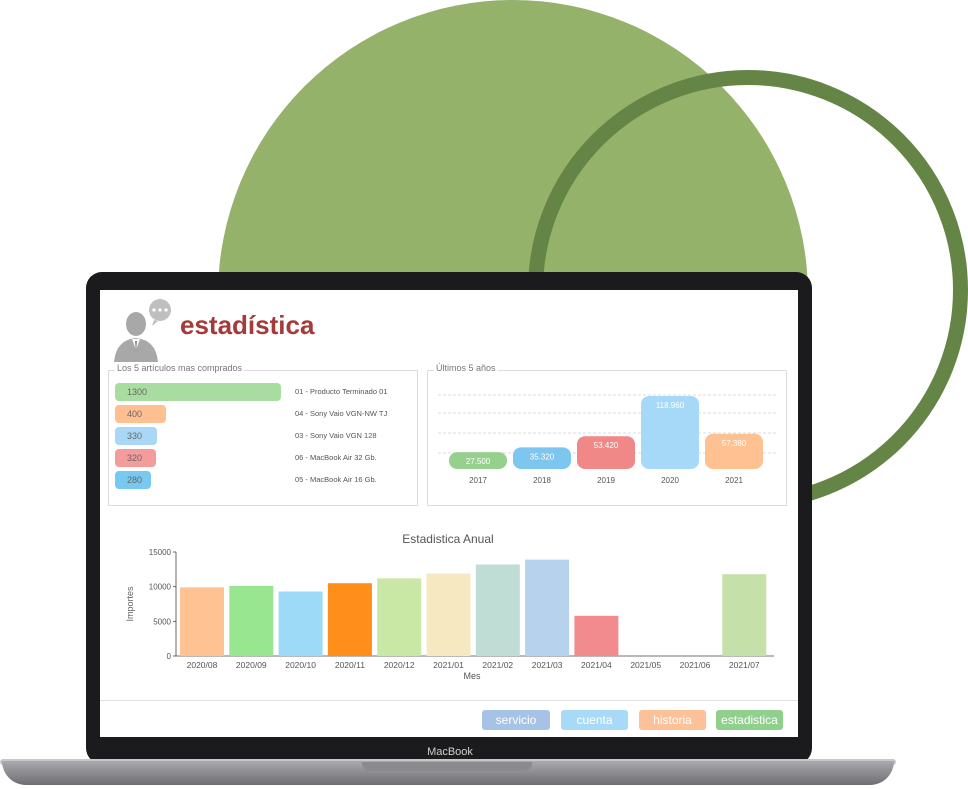 The height and width of the screenshot is (789, 968). Describe the element at coordinates (180, 368) in the screenshot. I see `top-items-title: Los 5 artículos mas comprados` at that location.